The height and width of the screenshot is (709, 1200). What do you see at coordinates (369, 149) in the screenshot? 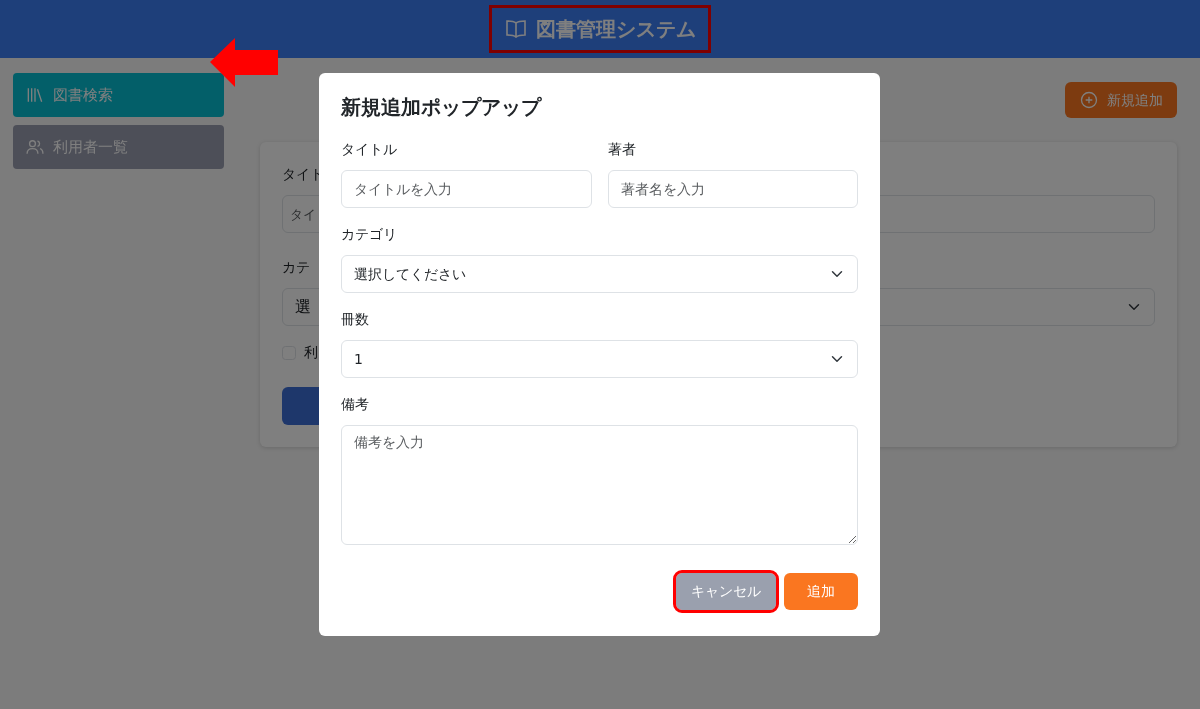
I see `field-label: タイトル` at bounding box center [369, 149].